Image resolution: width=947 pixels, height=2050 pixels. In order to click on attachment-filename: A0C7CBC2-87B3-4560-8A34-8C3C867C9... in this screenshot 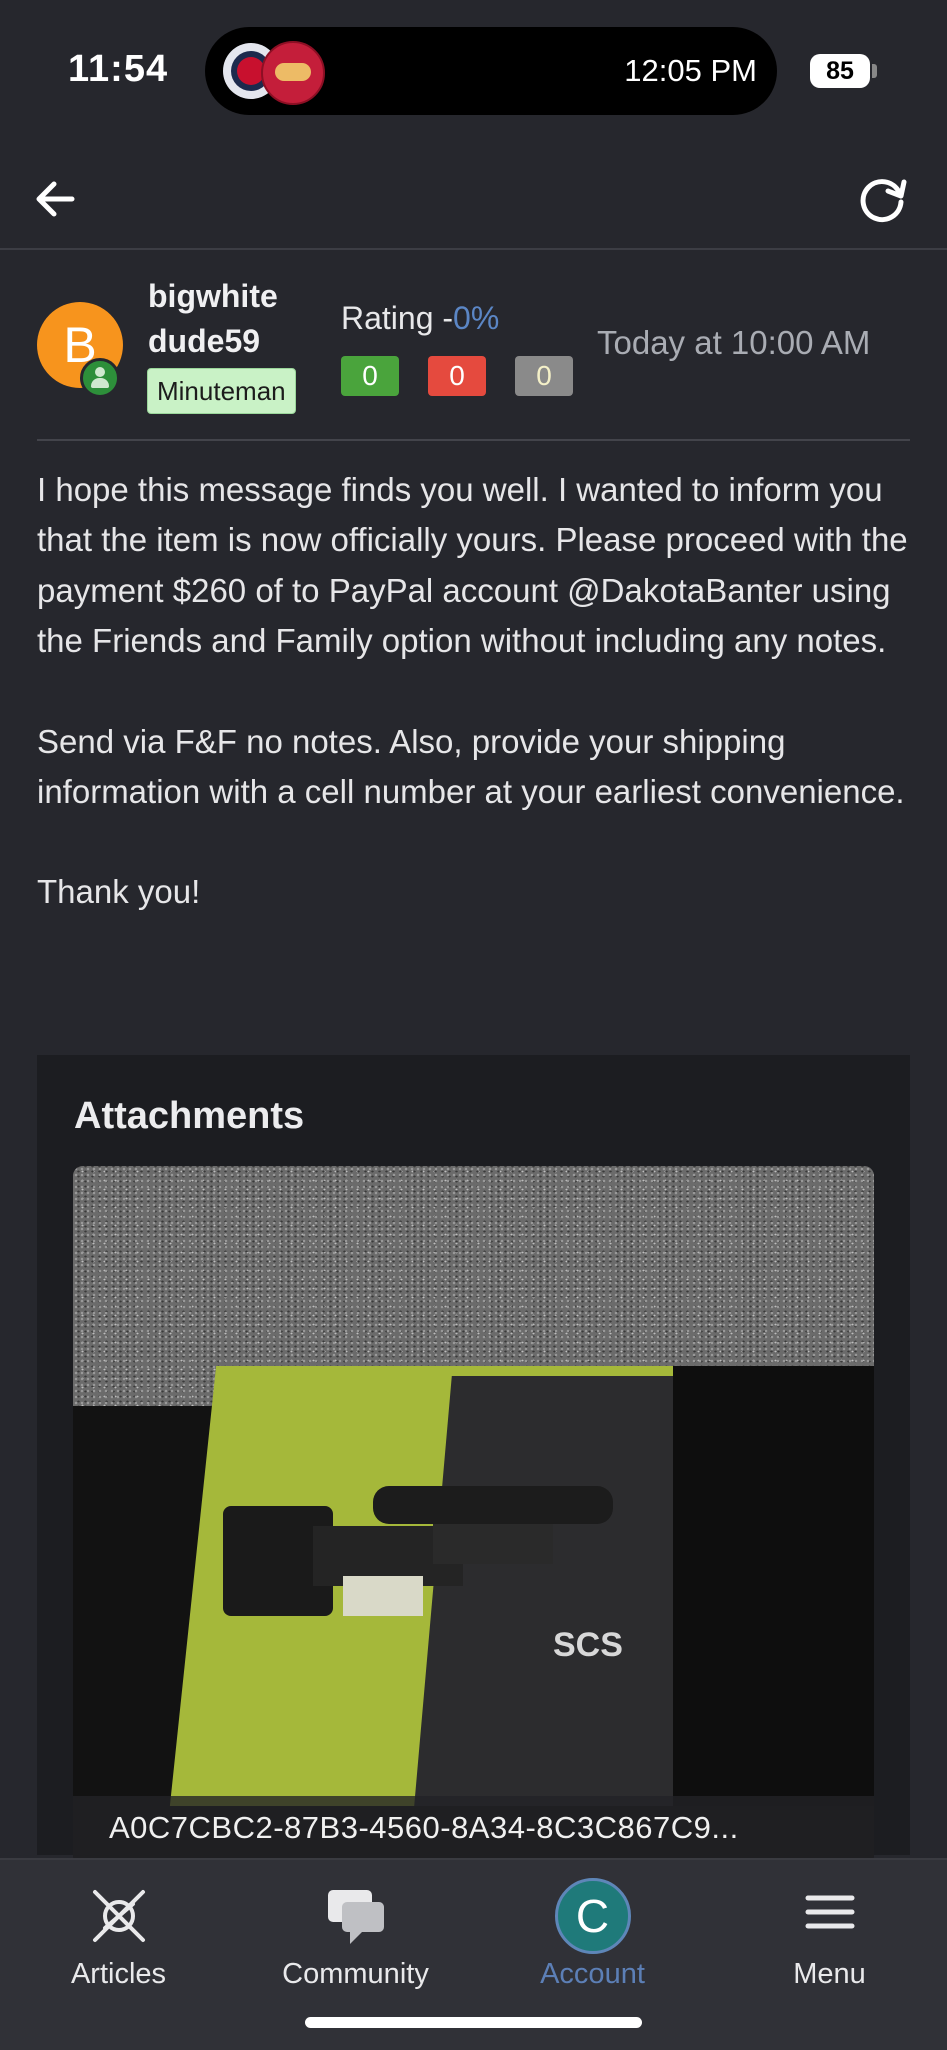, I will do `click(424, 1827)`.